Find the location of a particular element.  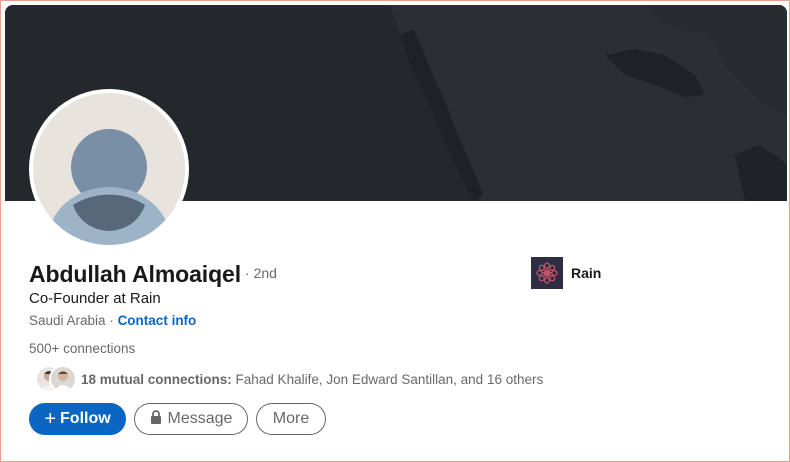

follow-label: Follow is located at coordinates (85, 418).